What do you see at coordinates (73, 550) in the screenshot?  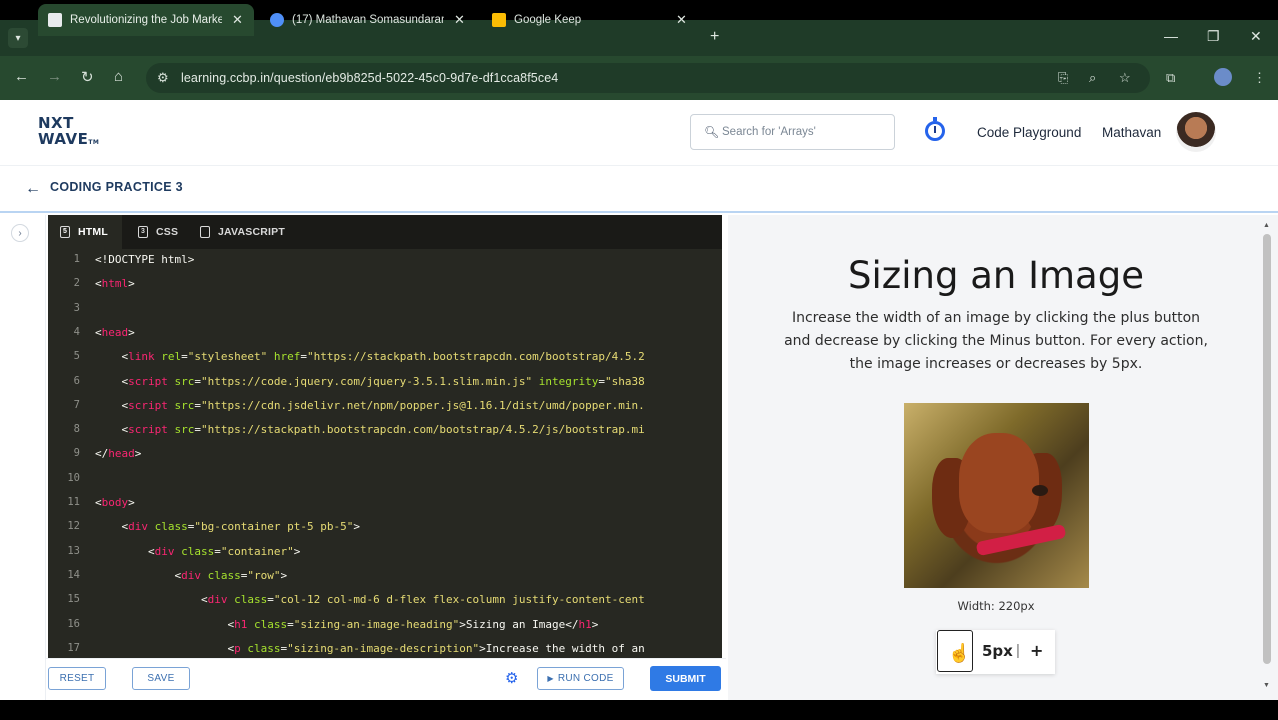 I see `line-number: 13` at bounding box center [73, 550].